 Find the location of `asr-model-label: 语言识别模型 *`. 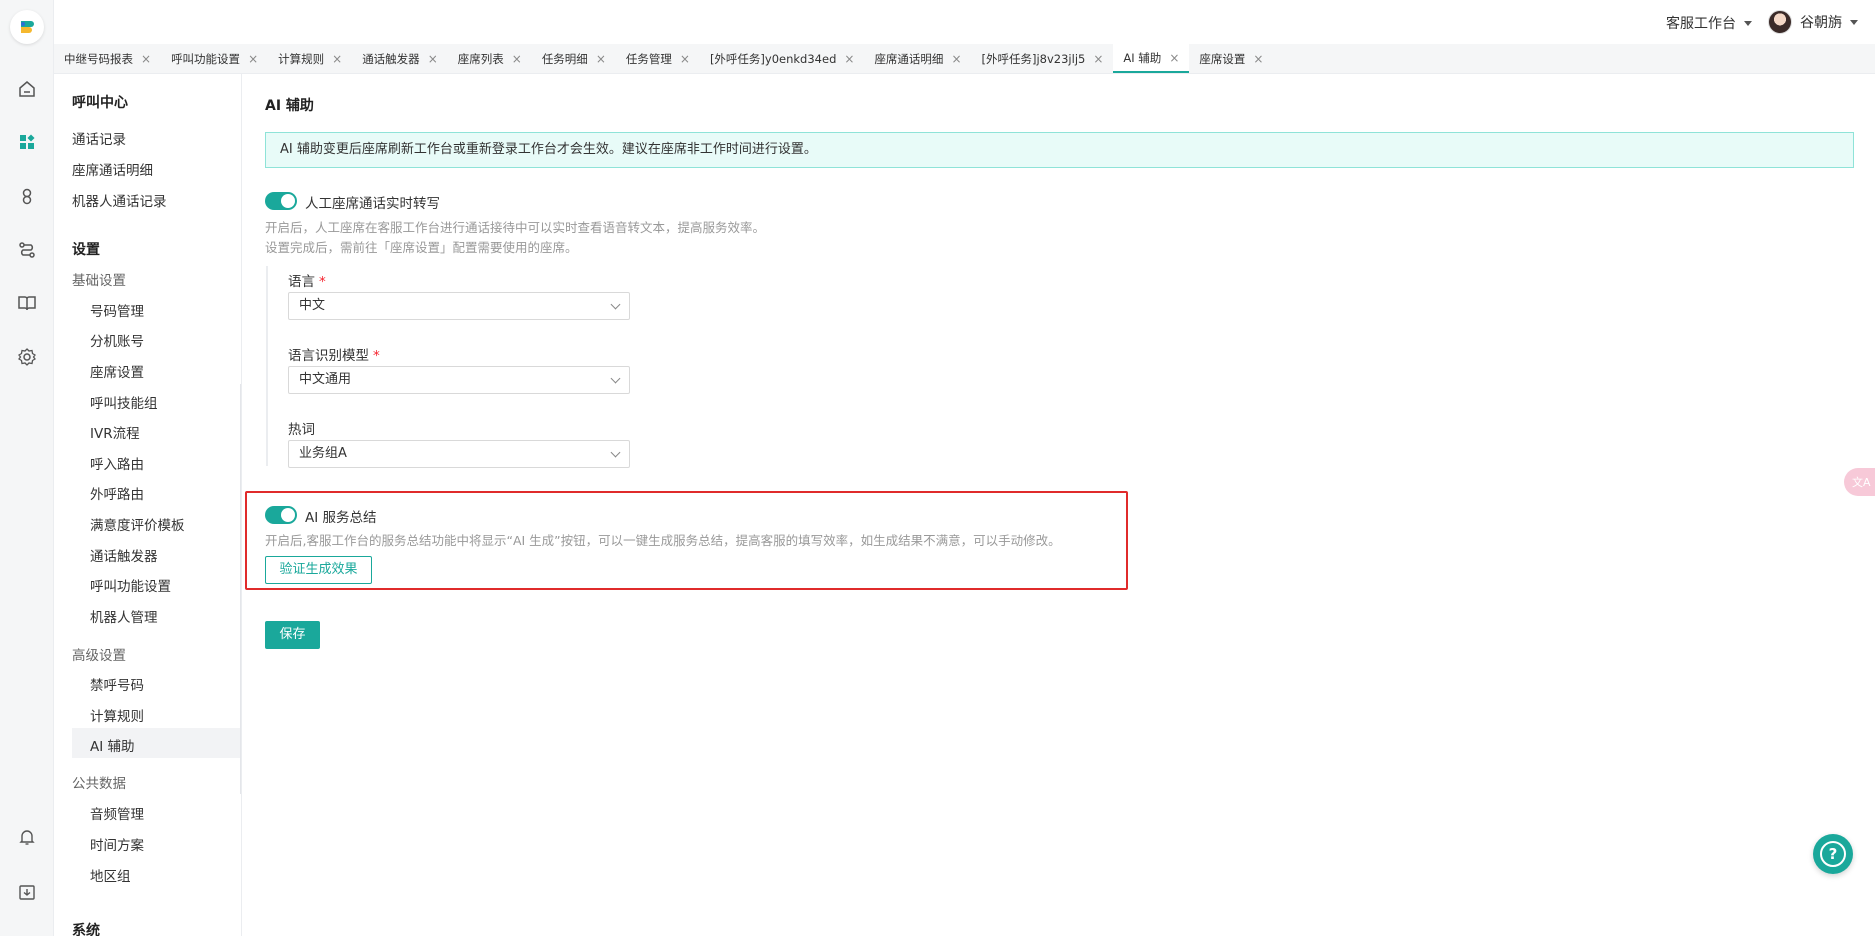

asr-model-label: 语言识别模型 * is located at coordinates (334, 356).